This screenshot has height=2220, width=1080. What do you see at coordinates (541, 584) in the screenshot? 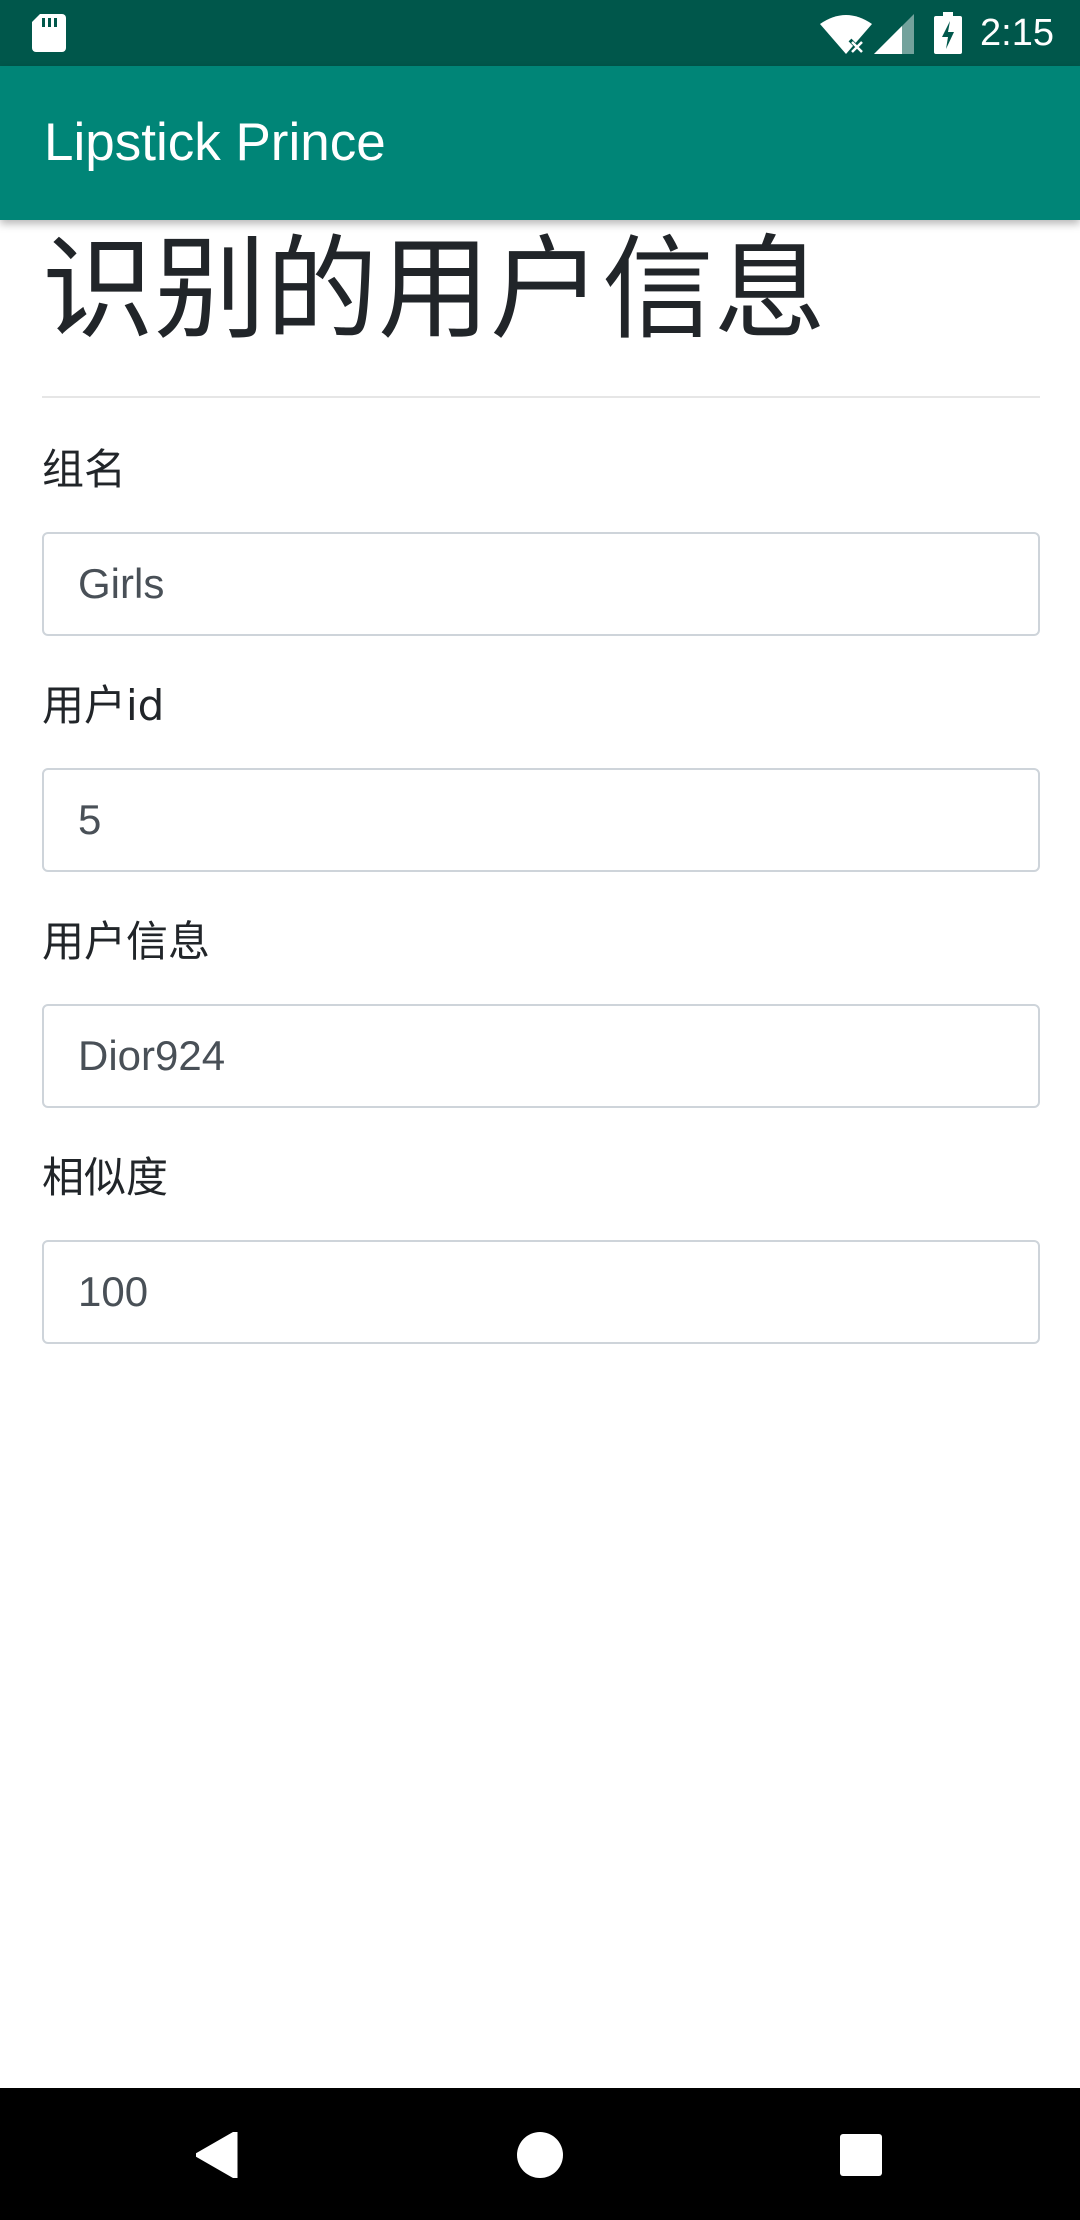
I see `group-name-field: Girls` at bounding box center [541, 584].